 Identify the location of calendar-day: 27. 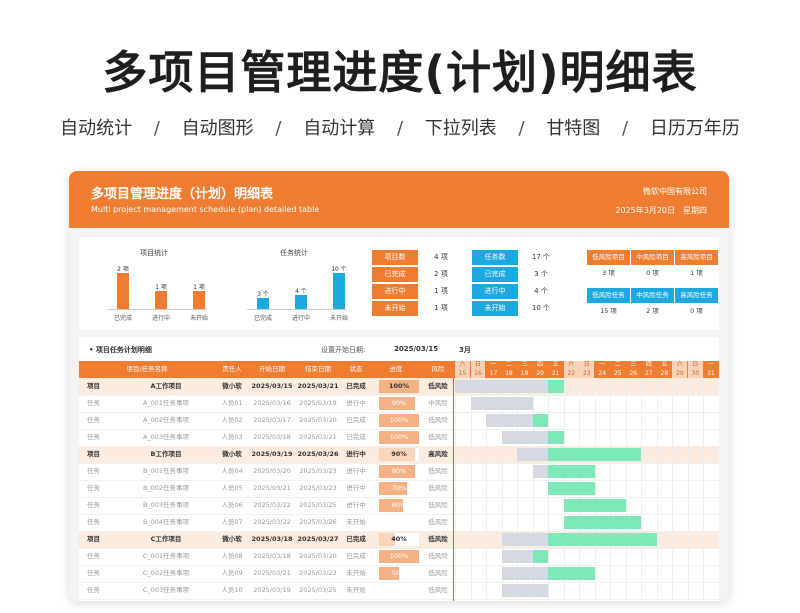
(649, 373).